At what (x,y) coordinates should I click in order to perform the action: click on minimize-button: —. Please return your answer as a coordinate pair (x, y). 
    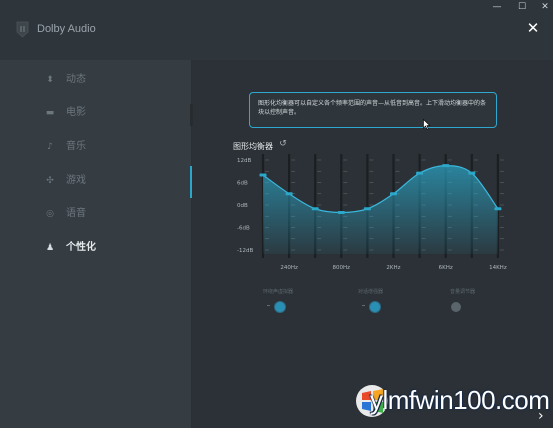
    Looking at the image, I should click on (497, 7).